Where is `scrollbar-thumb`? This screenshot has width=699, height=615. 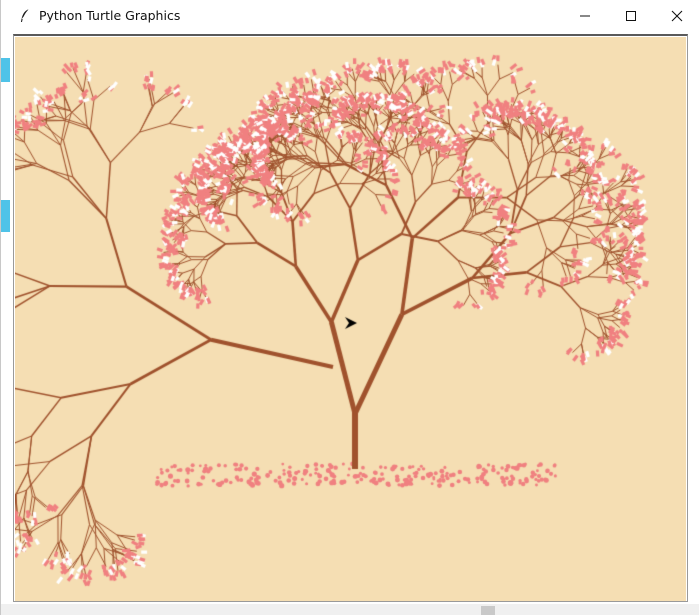 scrollbar-thumb is located at coordinates (488, 610).